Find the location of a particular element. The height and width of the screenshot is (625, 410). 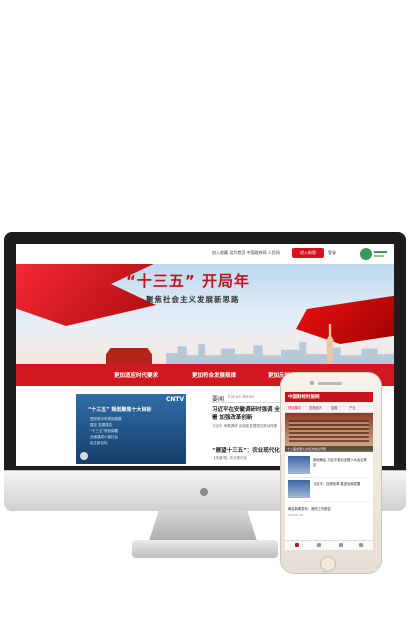

phone-tab-1: 财经要闻 is located at coordinates (294, 407).